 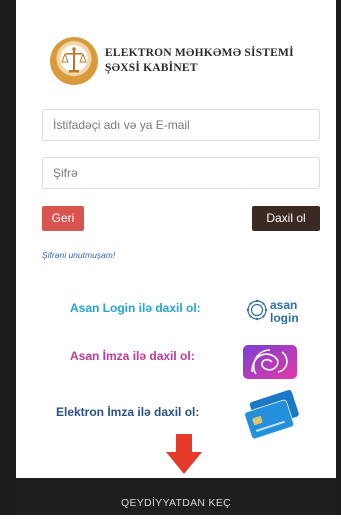 I want to click on asan-logo-text-top: asan, so click(x=283, y=305).